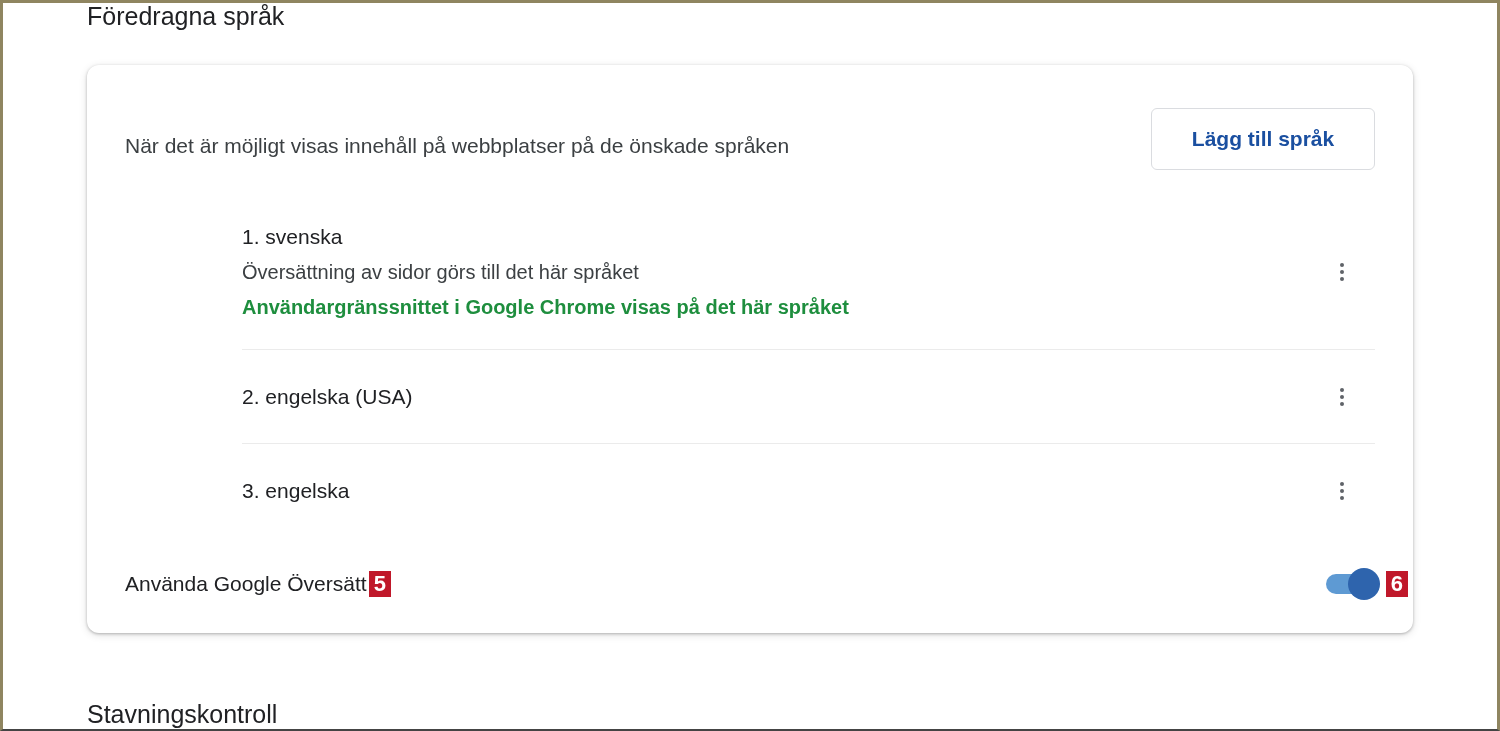 The height and width of the screenshot is (731, 1500). Describe the element at coordinates (1263, 139) in the screenshot. I see `add-language-button: Lägg till språk` at that location.